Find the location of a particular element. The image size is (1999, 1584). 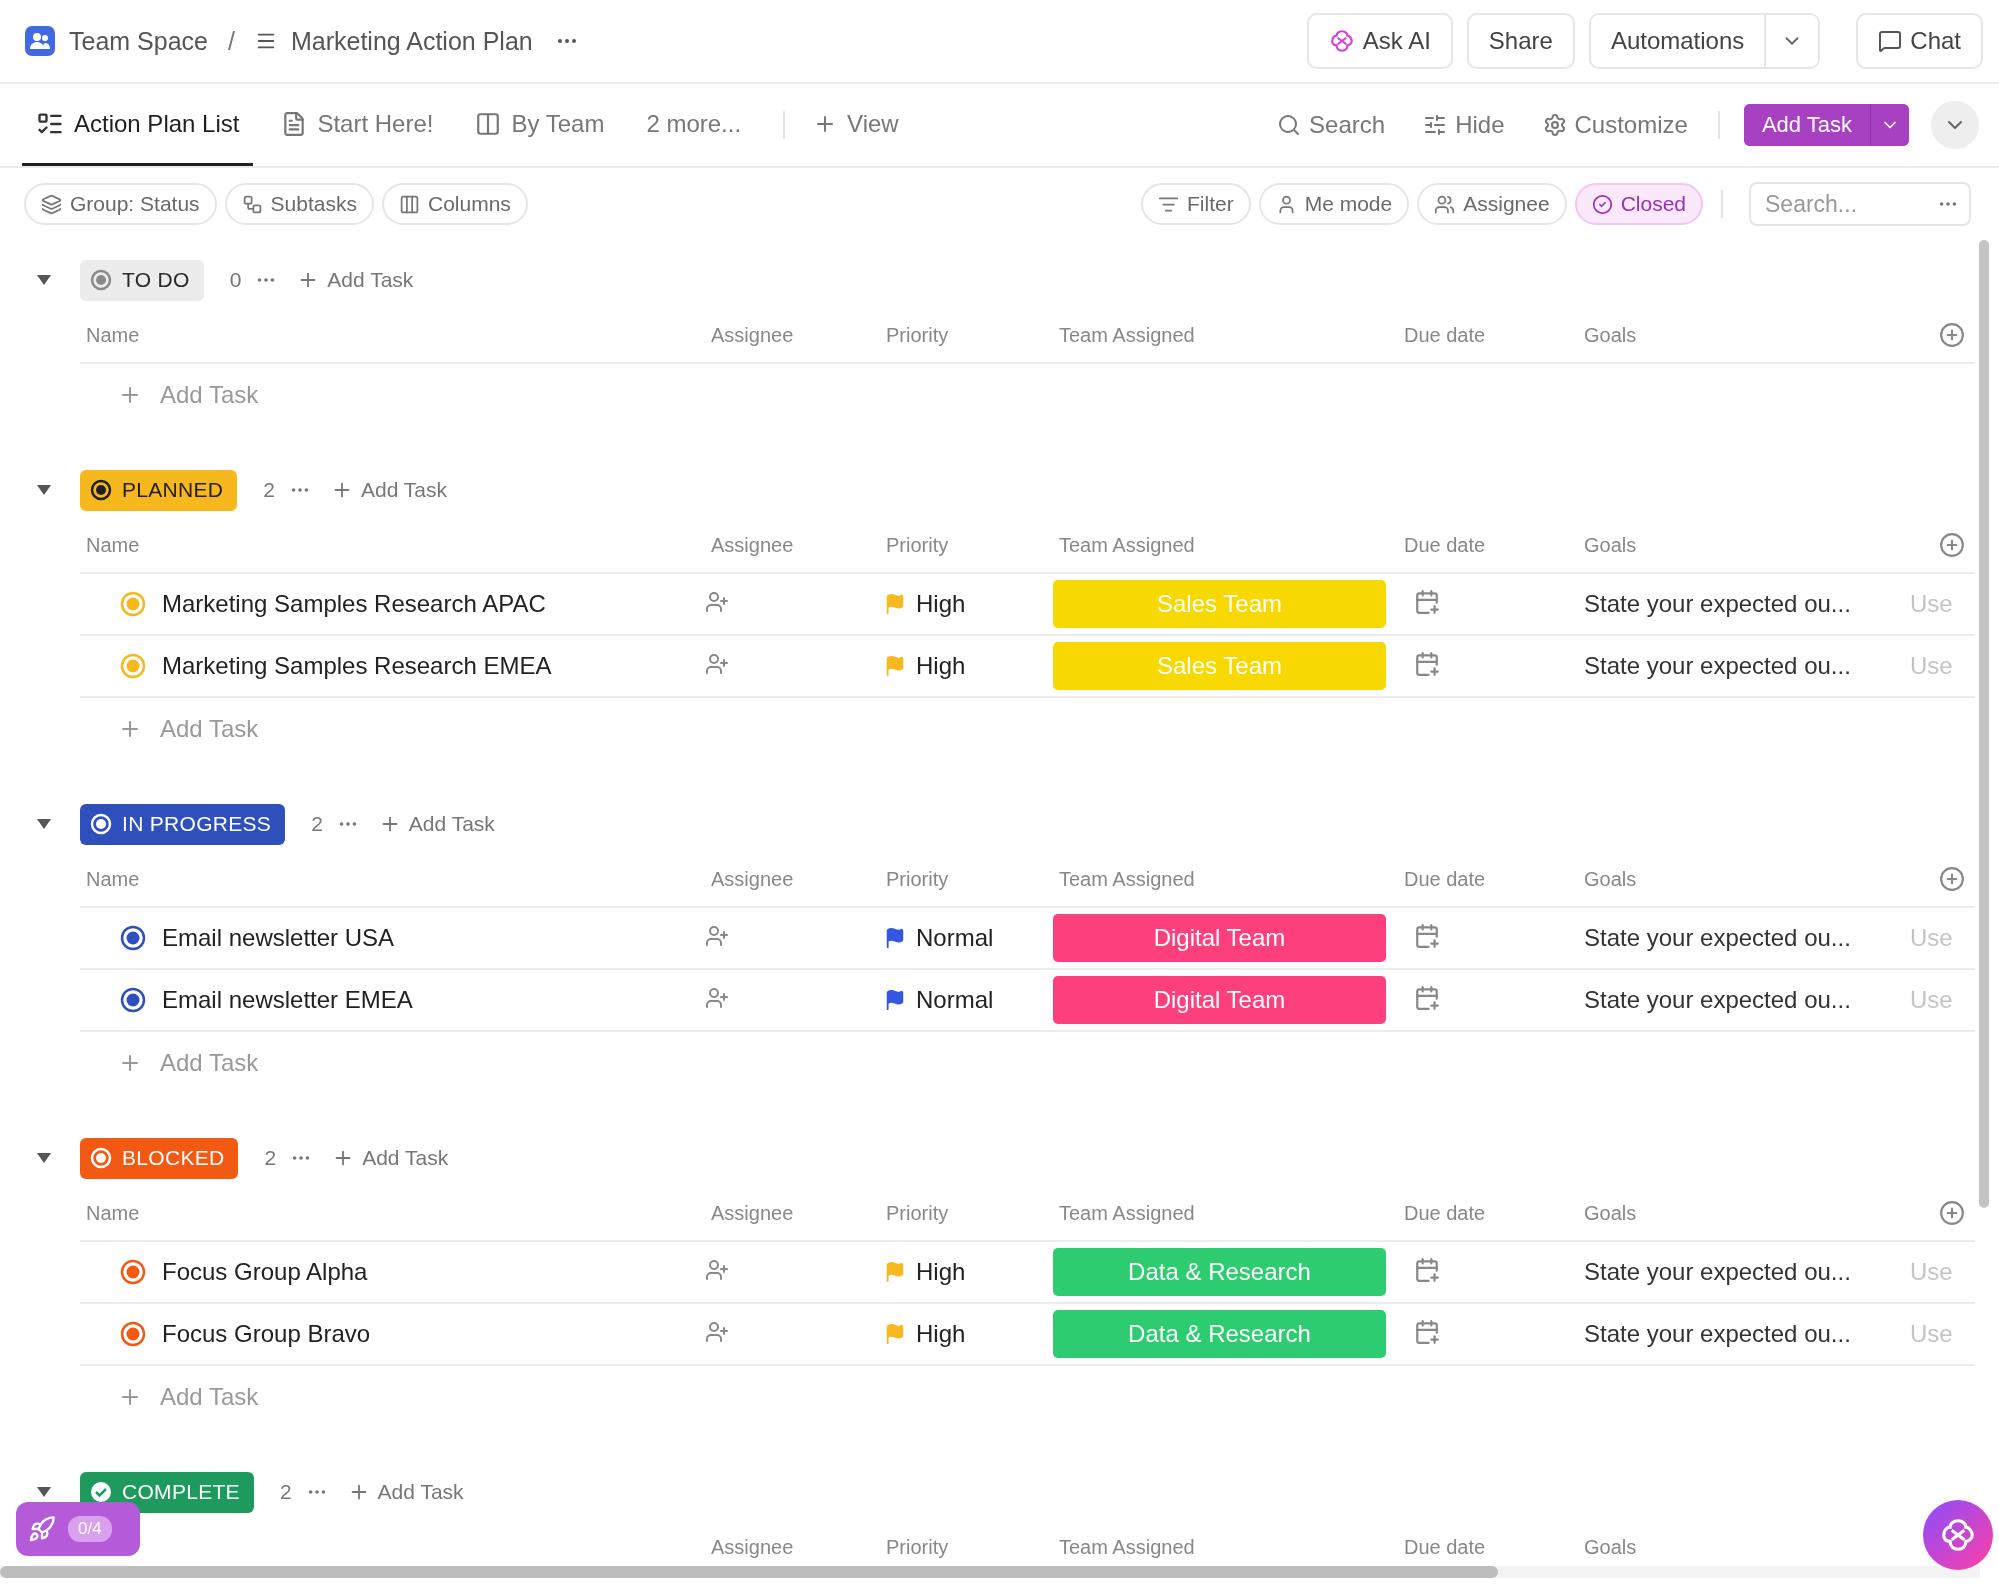

task-count: 0 is located at coordinates (235, 280).